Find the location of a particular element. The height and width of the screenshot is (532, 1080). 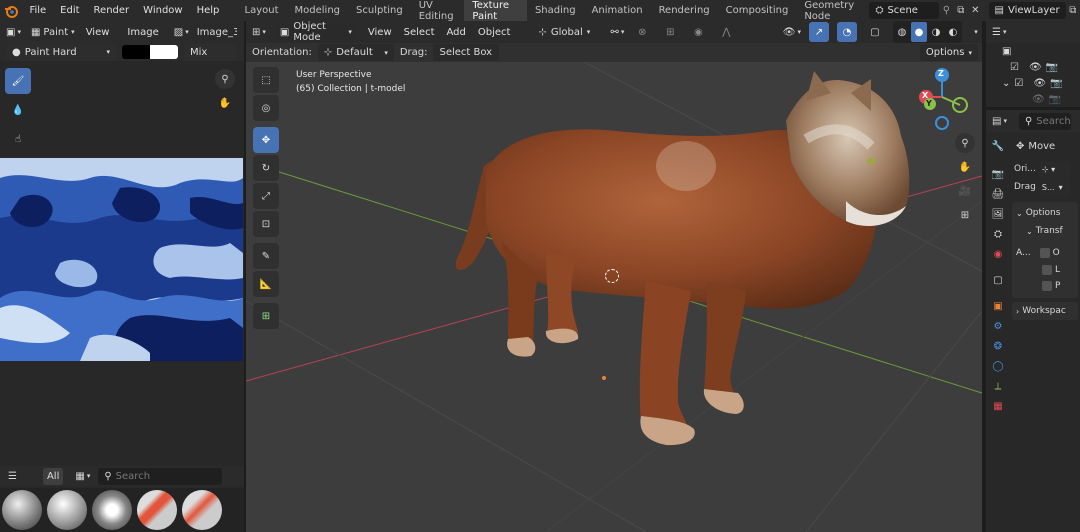

properties-type-button: ▤ ▾ is located at coordinates (999, 121).